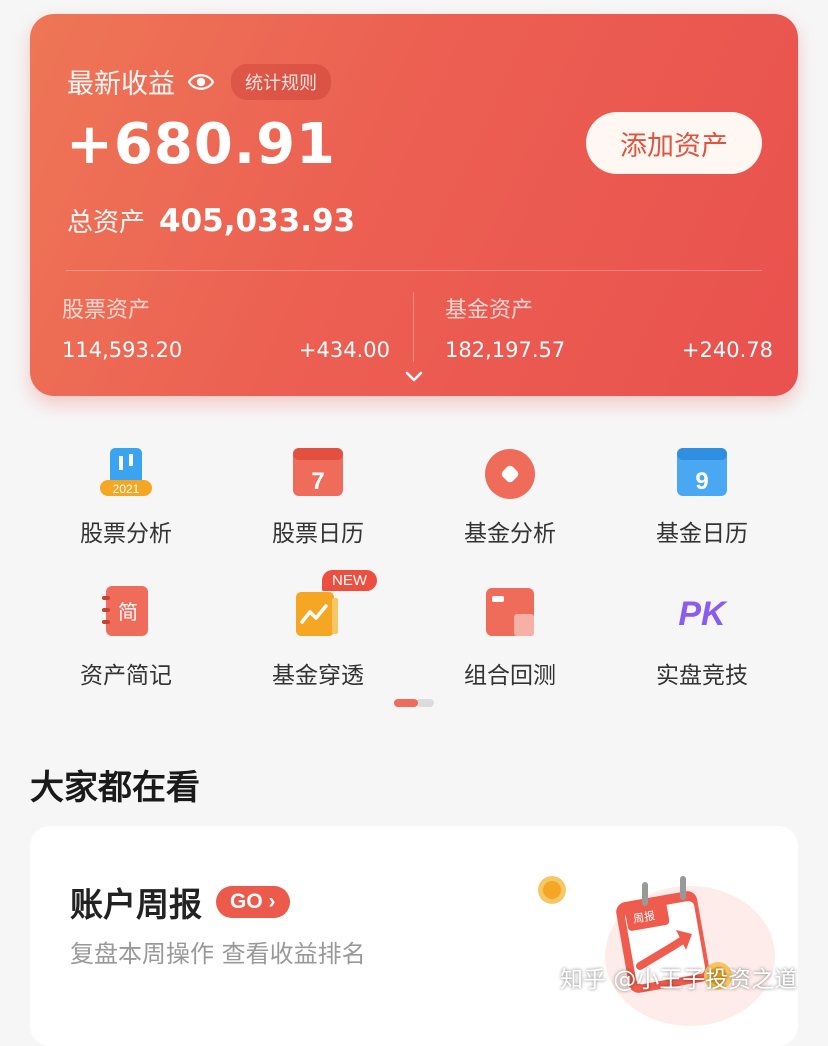 The height and width of the screenshot is (1046, 828). I want to click on stock-asset-block: 股票资产 114,593.20 +434.00, so click(226, 327).